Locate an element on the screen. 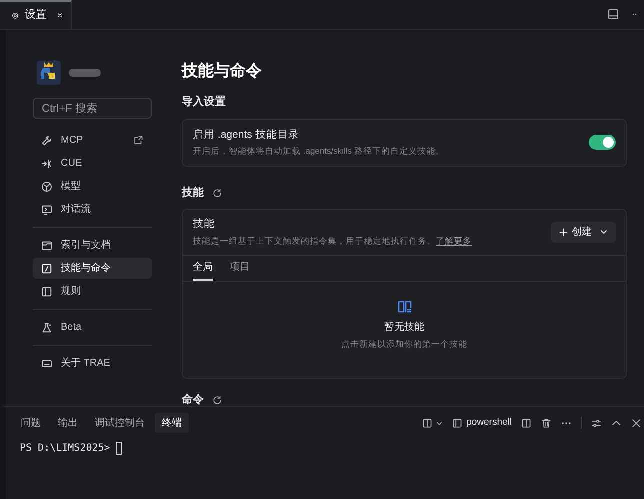  empty-title: 暂无技能 is located at coordinates (404, 328).